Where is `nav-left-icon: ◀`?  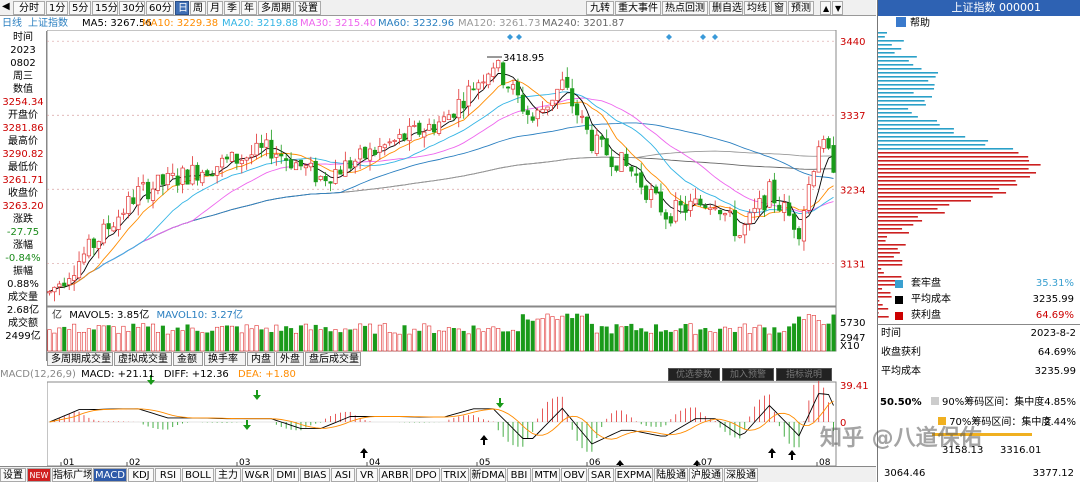 nav-left-icon: ◀ is located at coordinates (6, 6).